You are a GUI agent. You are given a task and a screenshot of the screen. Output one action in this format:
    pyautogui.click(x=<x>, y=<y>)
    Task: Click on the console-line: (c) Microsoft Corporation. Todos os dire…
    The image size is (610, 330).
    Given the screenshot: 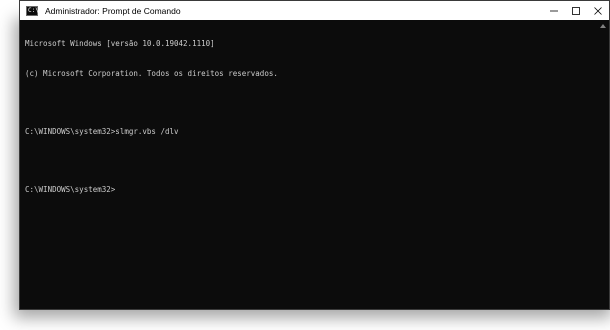 What is the action you would take?
    pyautogui.click(x=151, y=73)
    